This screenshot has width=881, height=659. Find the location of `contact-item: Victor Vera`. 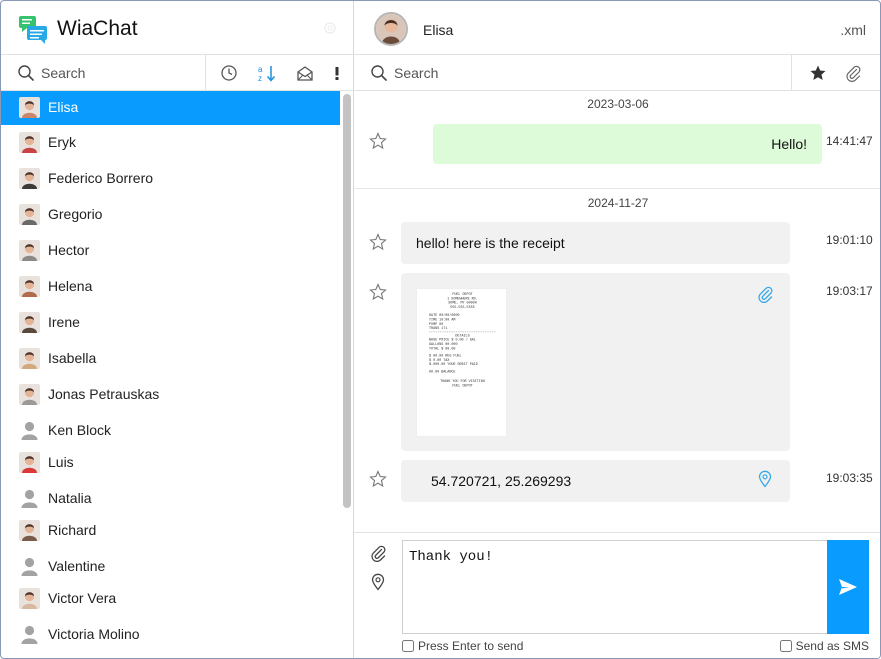

contact-item: Victor Vera is located at coordinates (170, 599).